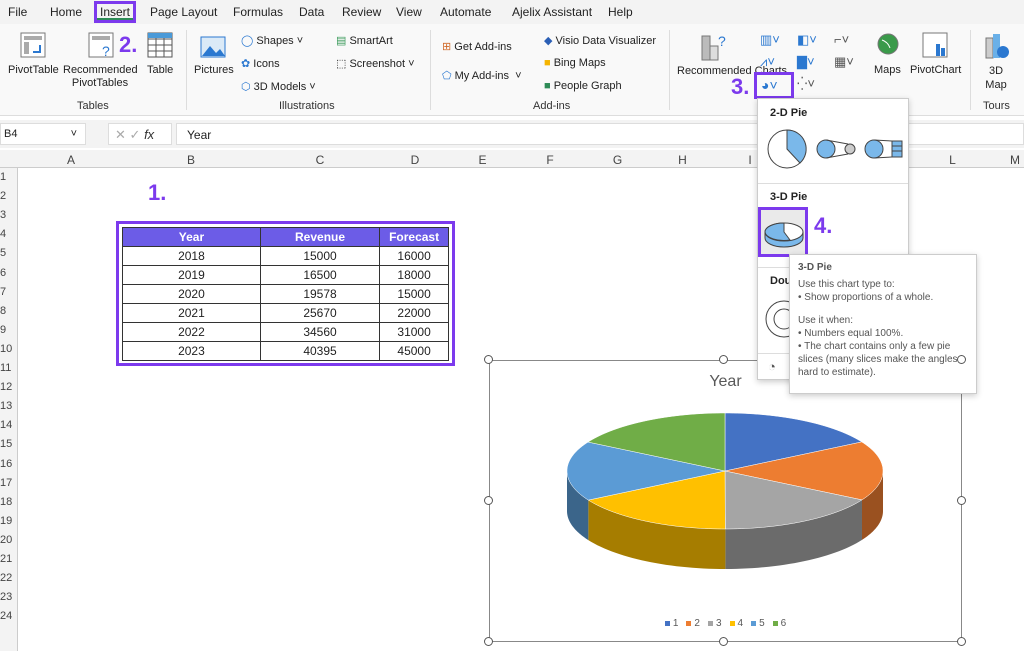 This screenshot has width=1024, height=651. I want to click on pictures-icon, so click(213, 47).